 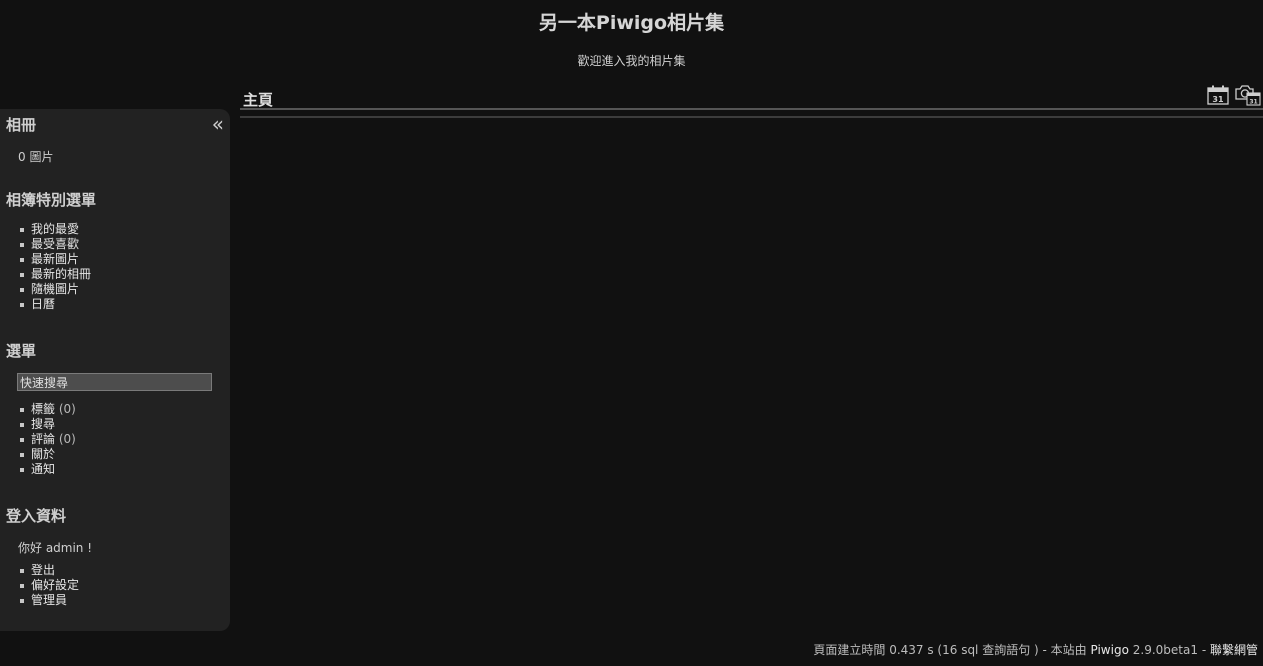 I want to click on quick-search-input, so click(x=114, y=382).